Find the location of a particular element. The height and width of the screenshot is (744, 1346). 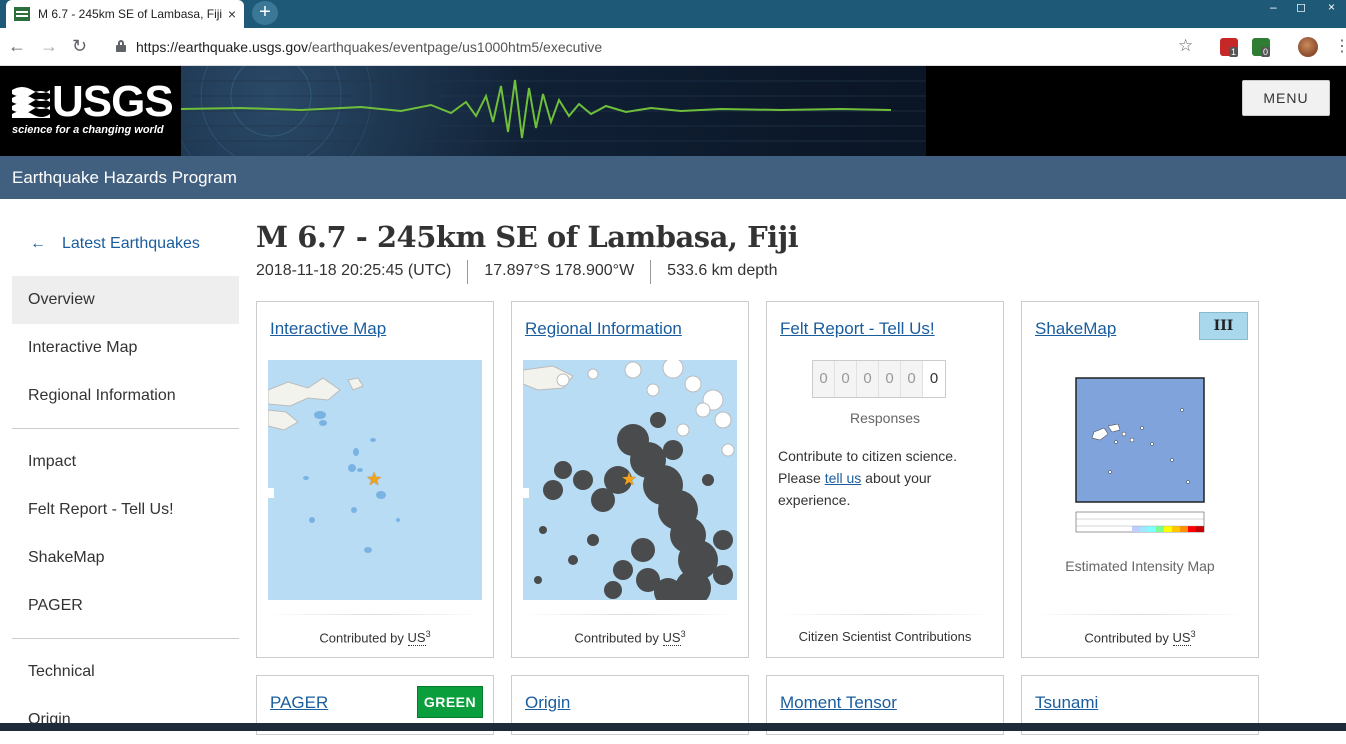

tell-us-link: tell us is located at coordinates (843, 478).